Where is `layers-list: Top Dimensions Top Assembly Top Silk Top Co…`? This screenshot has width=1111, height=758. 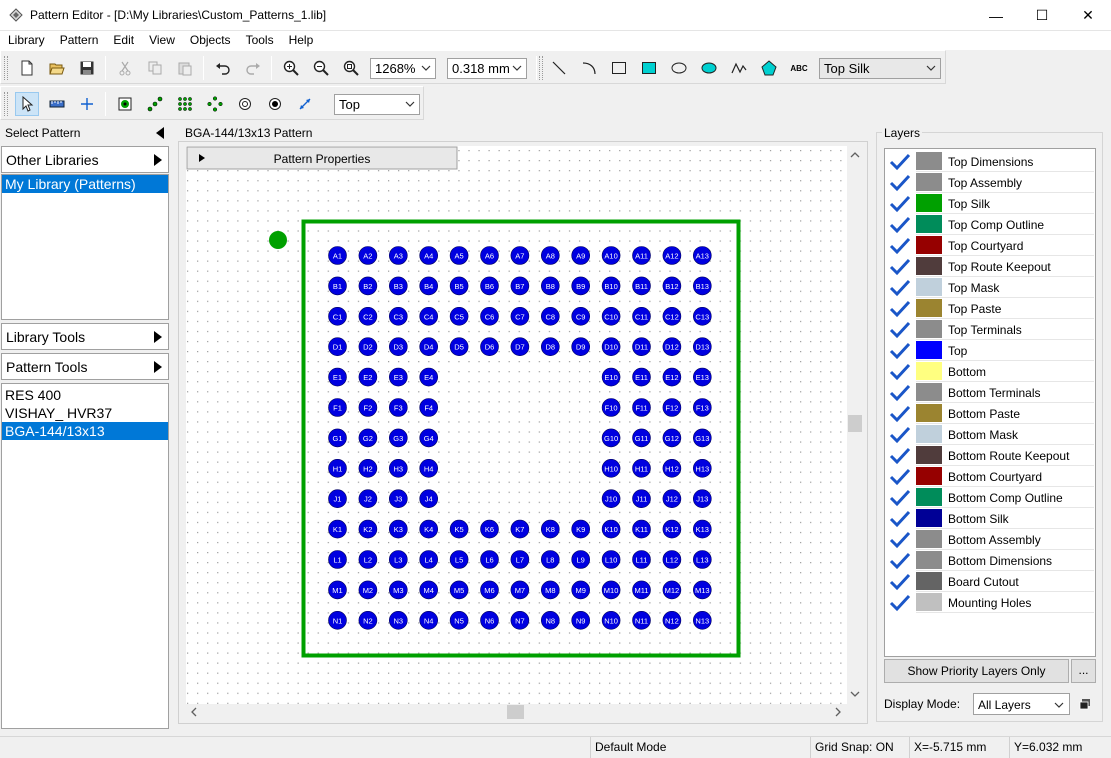
layers-list: Top Dimensions Top Assembly Top Silk Top Co… is located at coordinates (990, 402).